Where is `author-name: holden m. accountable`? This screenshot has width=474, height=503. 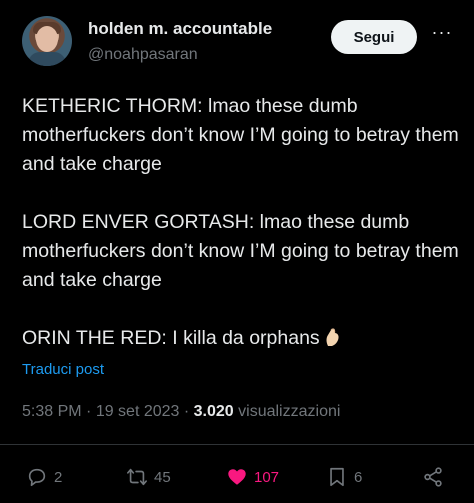
author-name: holden m. accountable is located at coordinates (180, 29).